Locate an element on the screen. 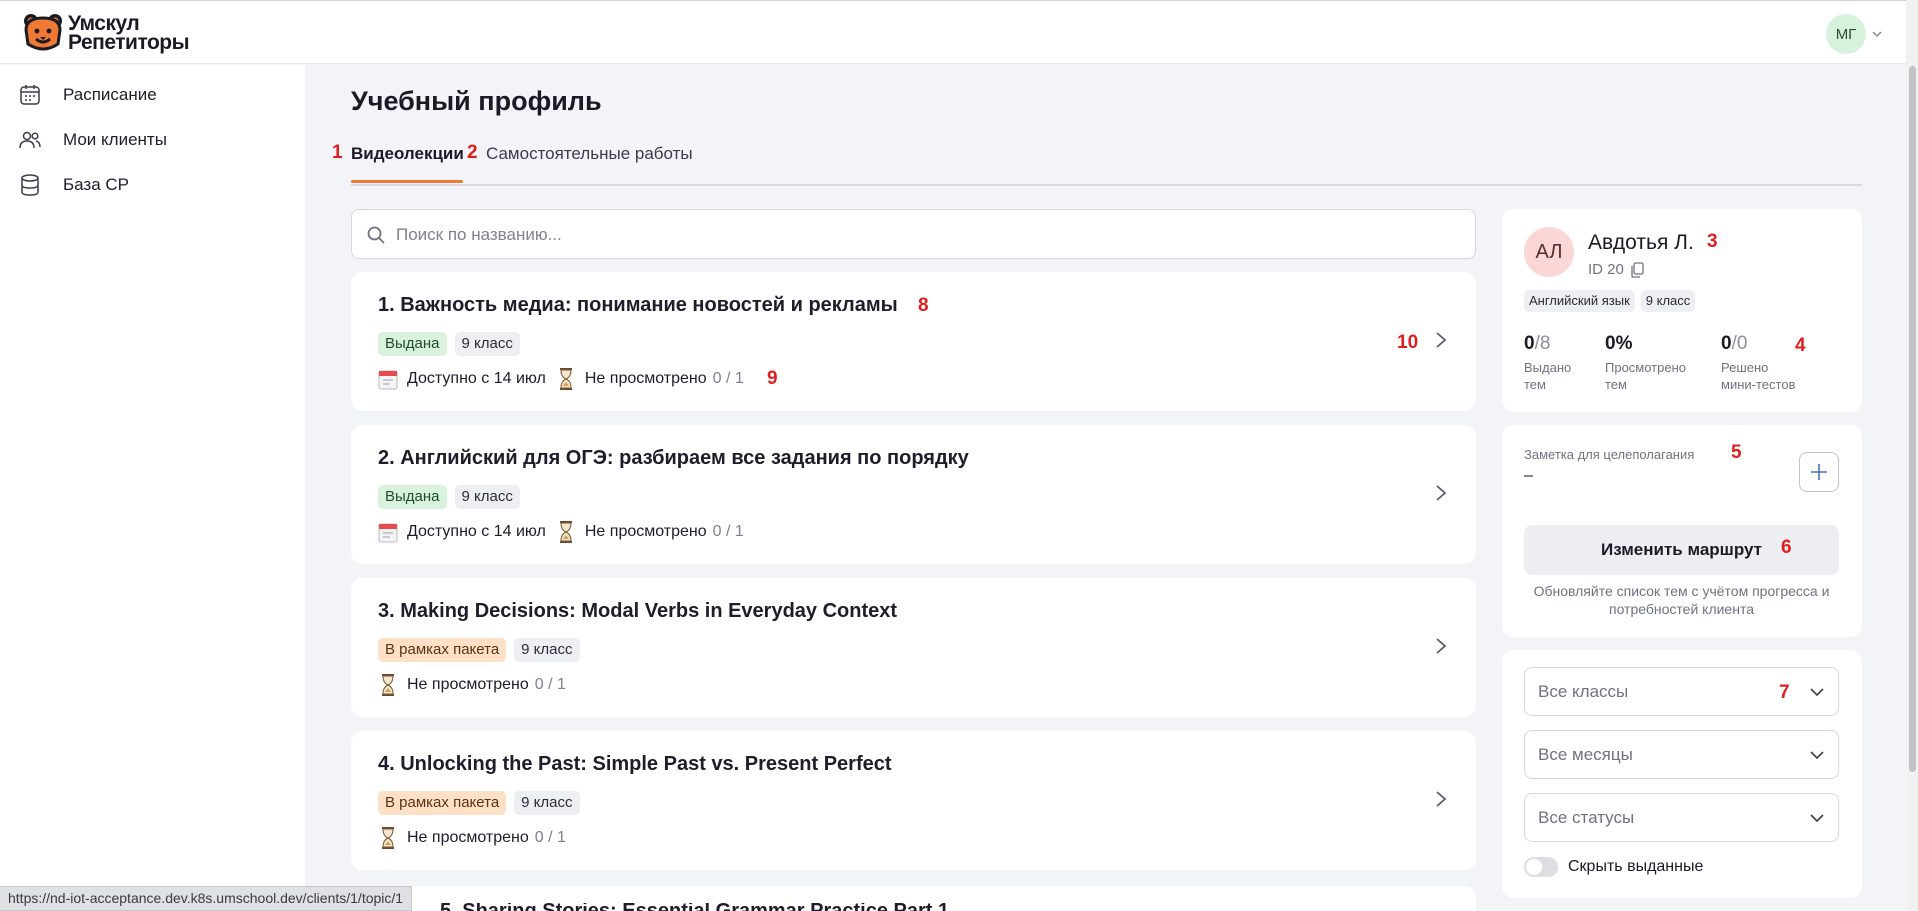 Image resolution: width=1918 pixels, height=911 pixels. stat-total: /8 is located at coordinates (1542, 343).